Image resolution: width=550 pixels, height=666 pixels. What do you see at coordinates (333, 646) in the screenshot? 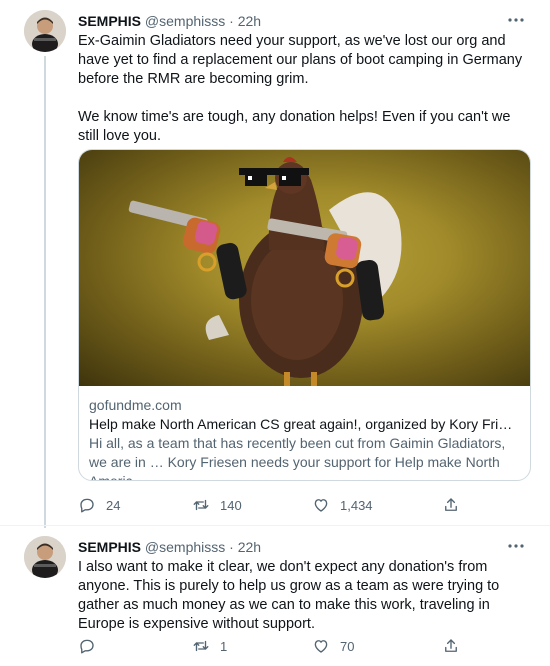
I see `like-button: 70` at bounding box center [333, 646].